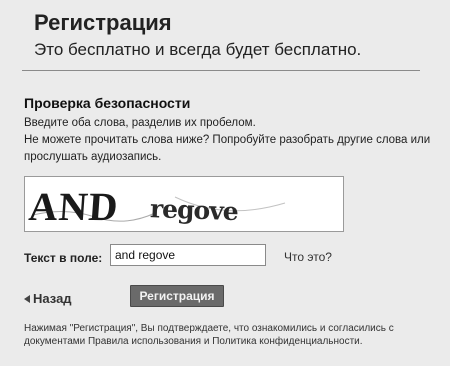  I want to click on captcha-image: AND regove, so click(184, 204).